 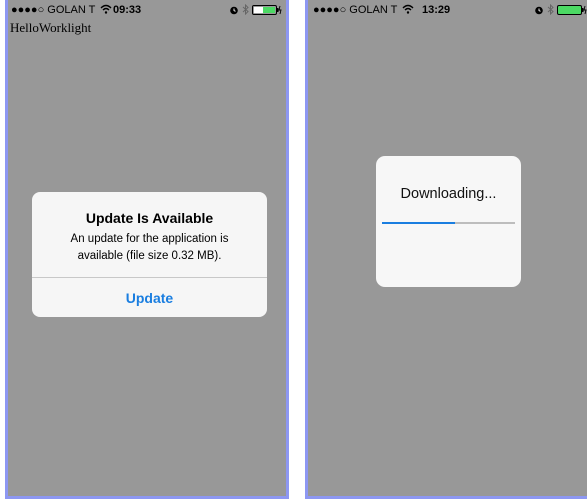 What do you see at coordinates (419, 223) in the screenshot?
I see `download-progress-fill` at bounding box center [419, 223].